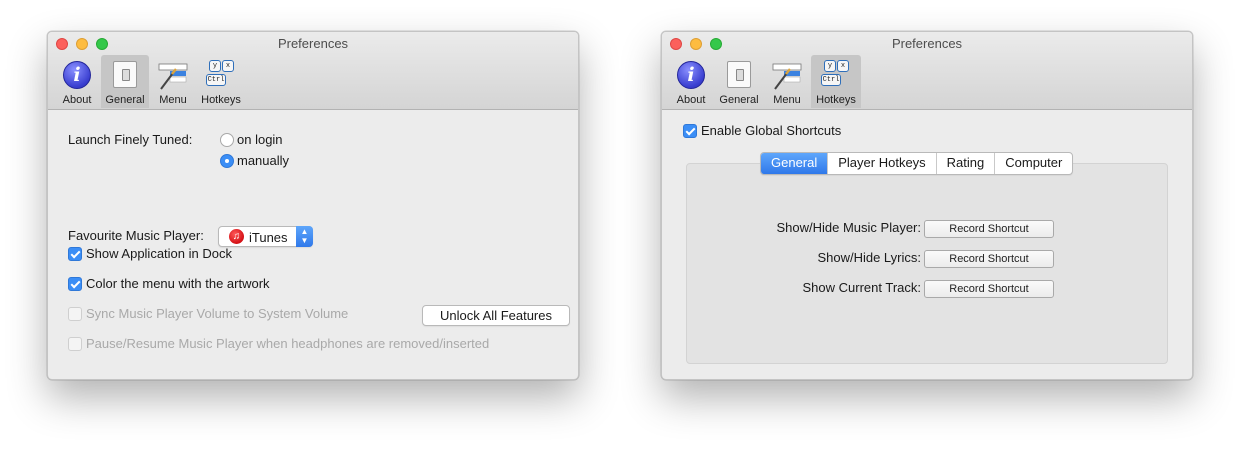 This screenshot has height=459, width=1240. What do you see at coordinates (236, 236) in the screenshot?
I see `itunes-icon: ♫` at bounding box center [236, 236].